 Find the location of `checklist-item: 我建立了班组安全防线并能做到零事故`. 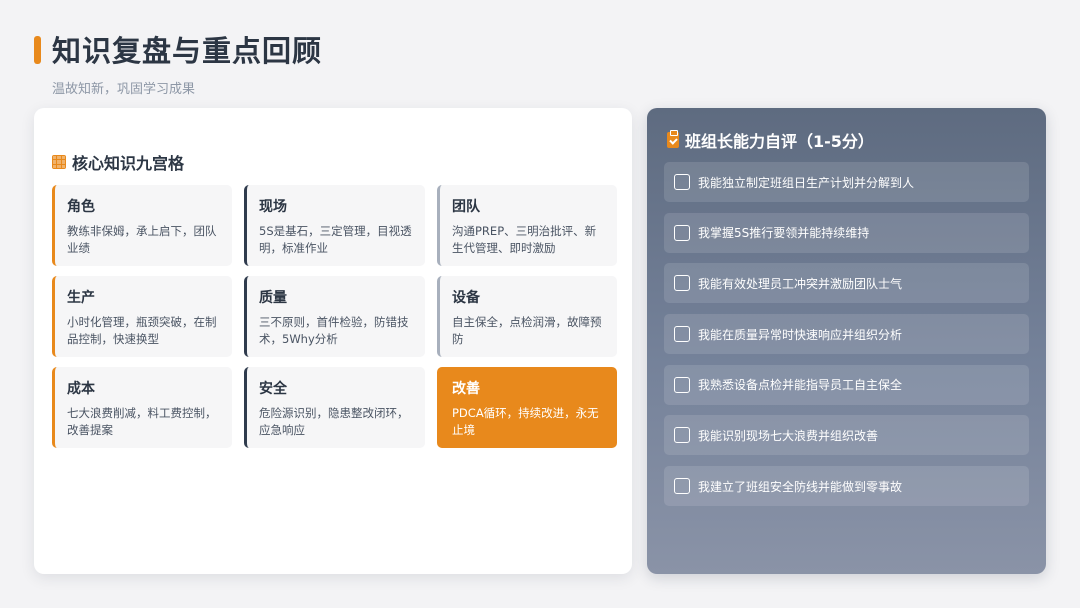

checklist-item: 我建立了班组安全防线并能做到零事故 is located at coordinates (846, 486).